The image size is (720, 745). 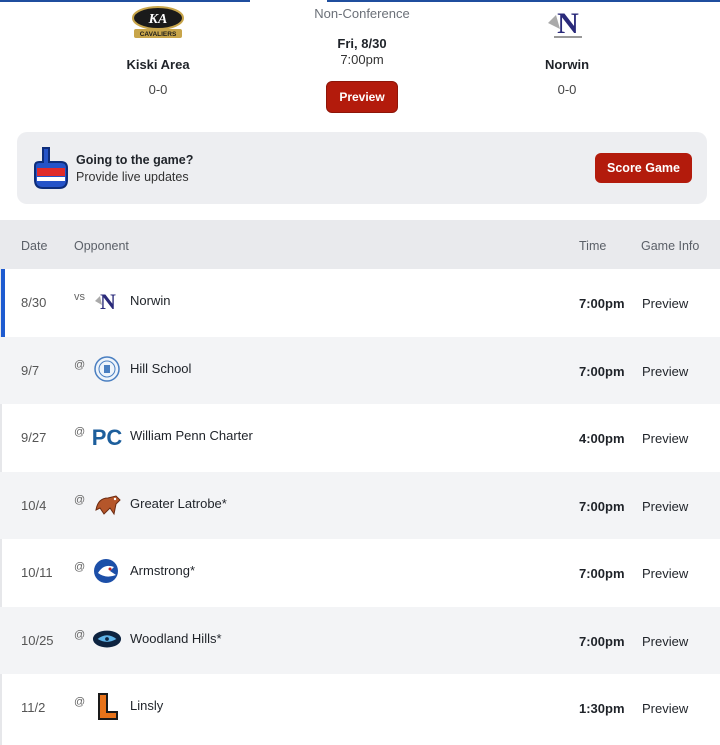 I want to click on armstrong-logo, so click(x=107, y=571).